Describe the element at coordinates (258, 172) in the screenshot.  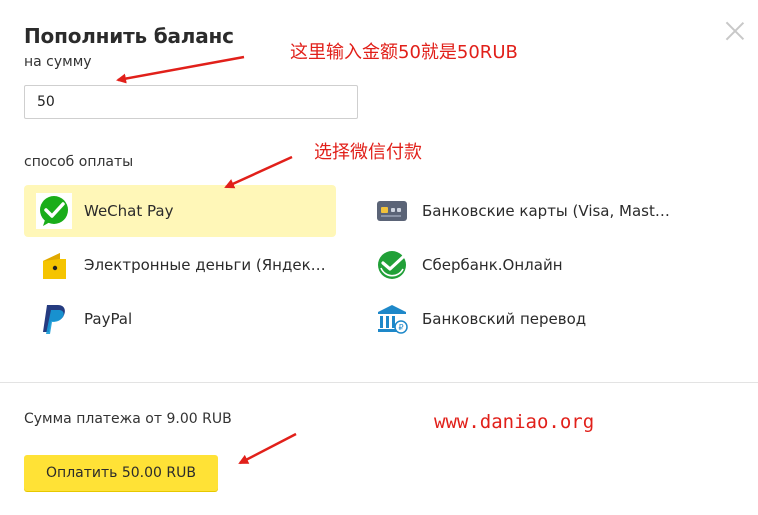
I see `arrow-to-wechat` at that location.